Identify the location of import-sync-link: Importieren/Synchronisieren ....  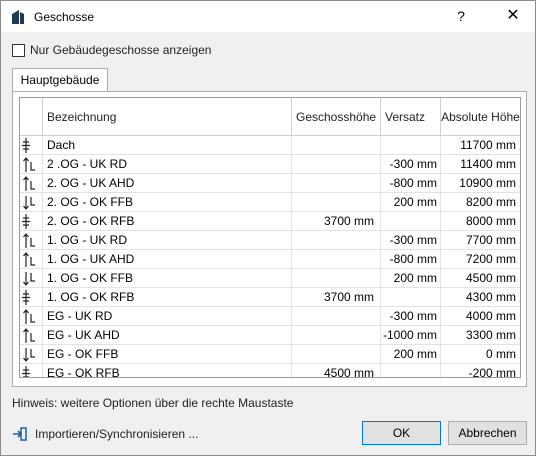
(105, 434).